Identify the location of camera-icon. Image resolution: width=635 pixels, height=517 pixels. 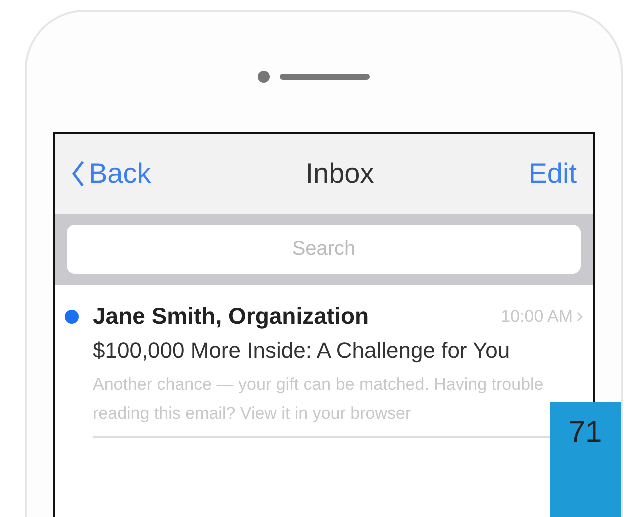
(264, 77).